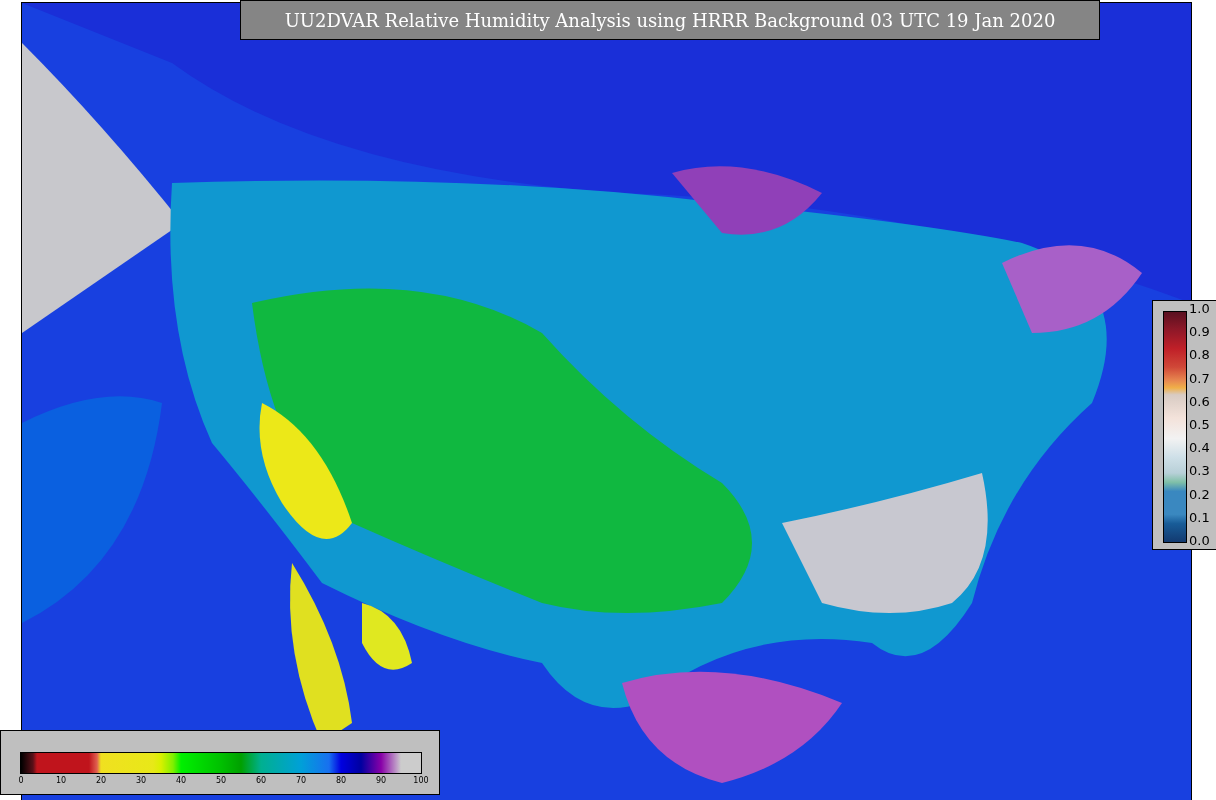 The width and height of the screenshot is (1216, 800). I want to click on map-title: UU2DVAR Relative Humidity Analysis using HRRR Background 03 UTC 19 Jan 2020, so click(670, 20).